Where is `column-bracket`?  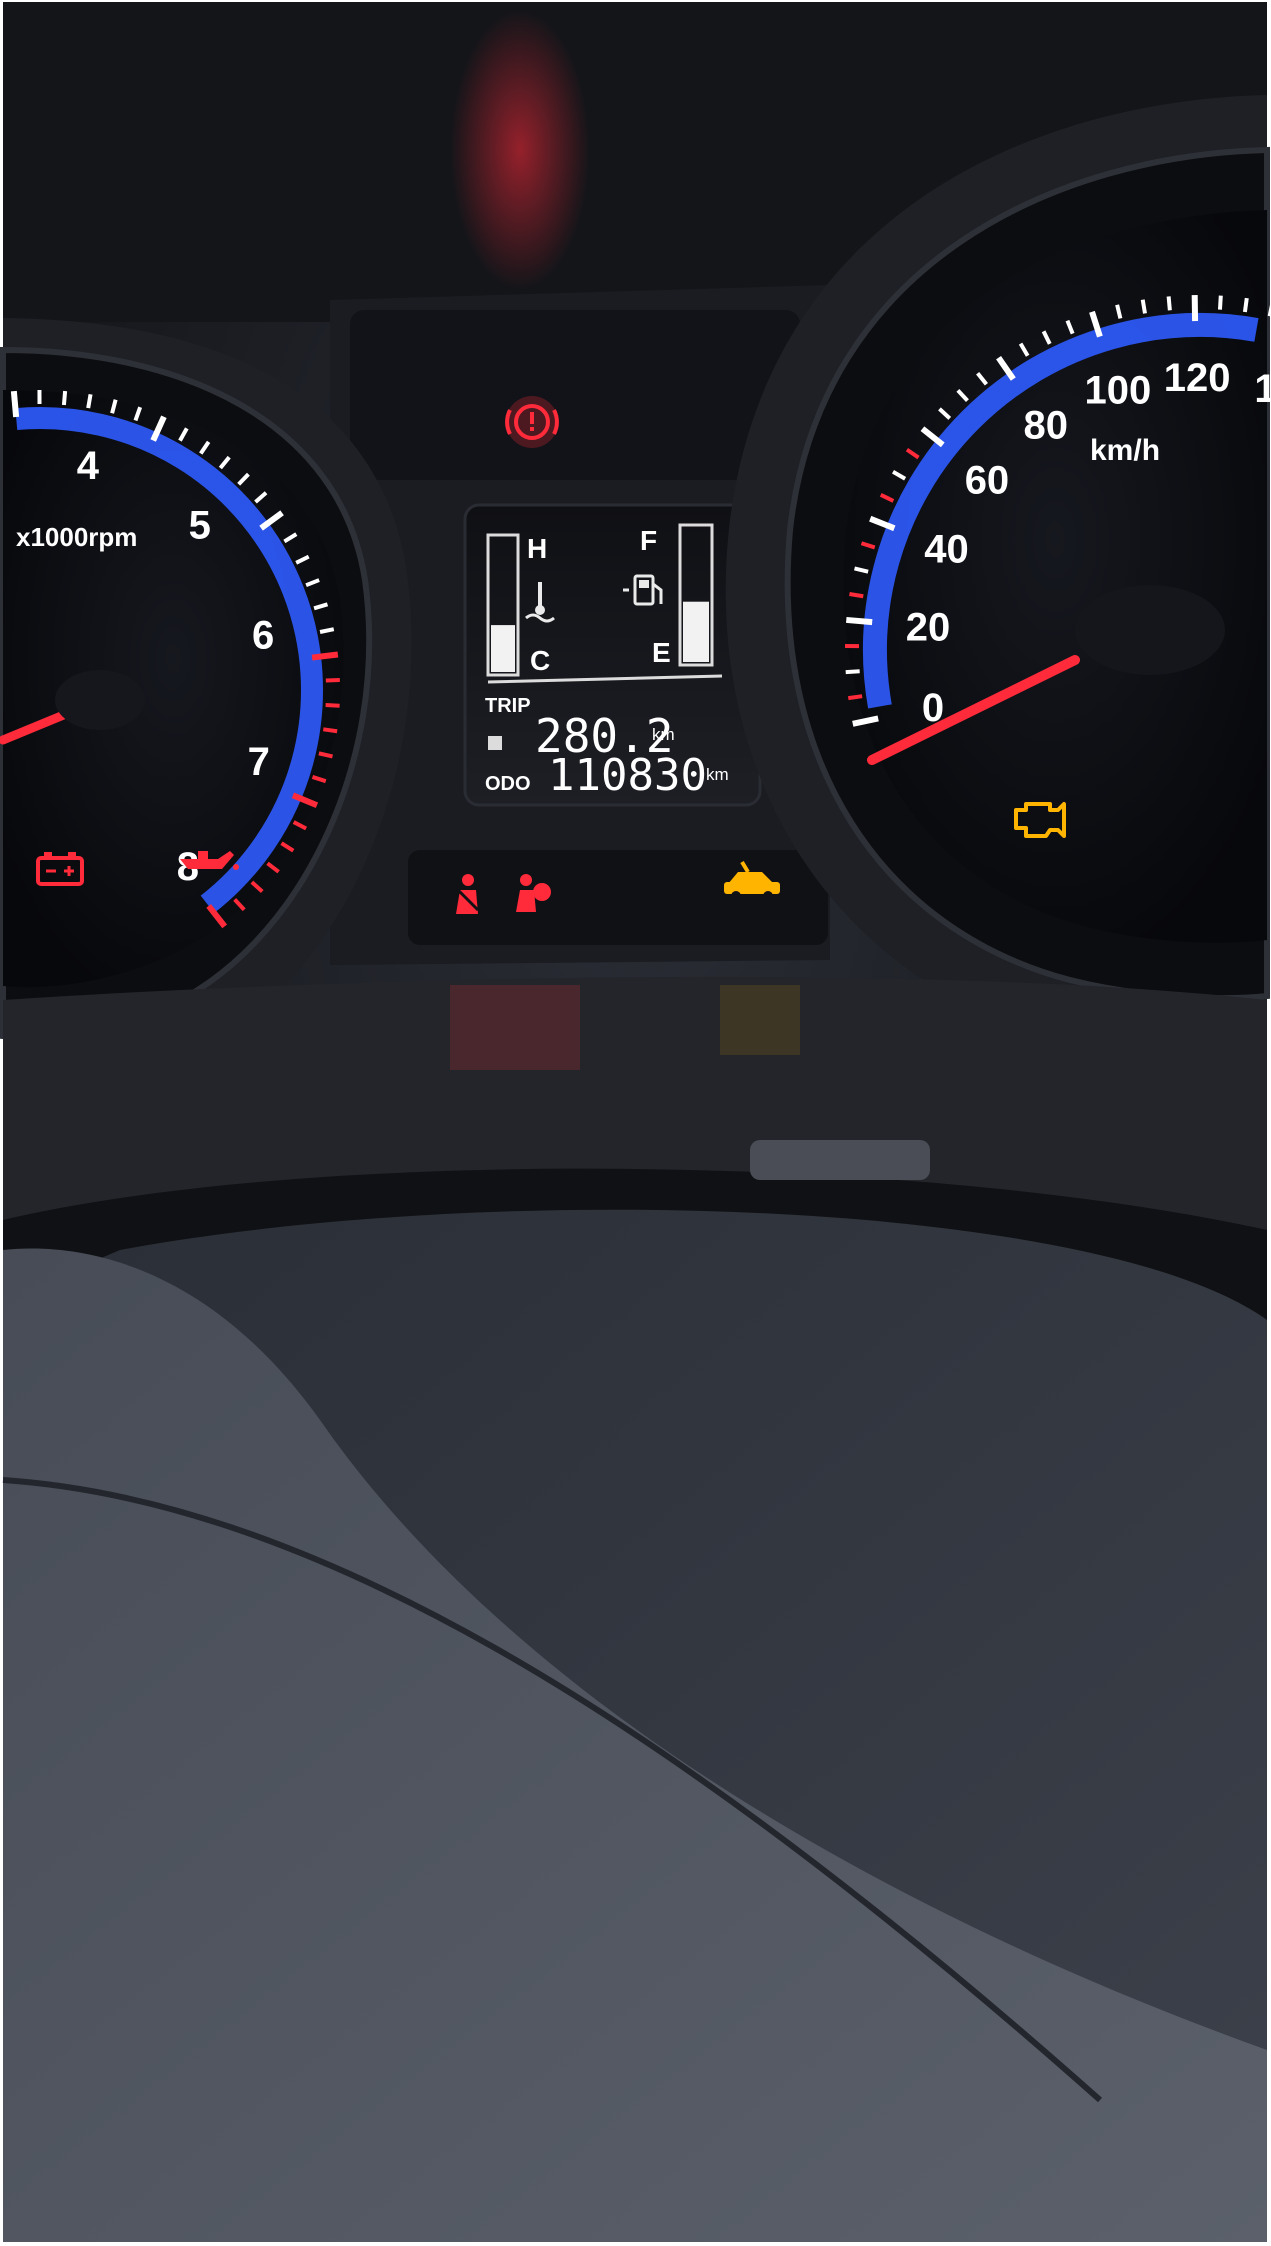
column-bracket is located at coordinates (840, 1160).